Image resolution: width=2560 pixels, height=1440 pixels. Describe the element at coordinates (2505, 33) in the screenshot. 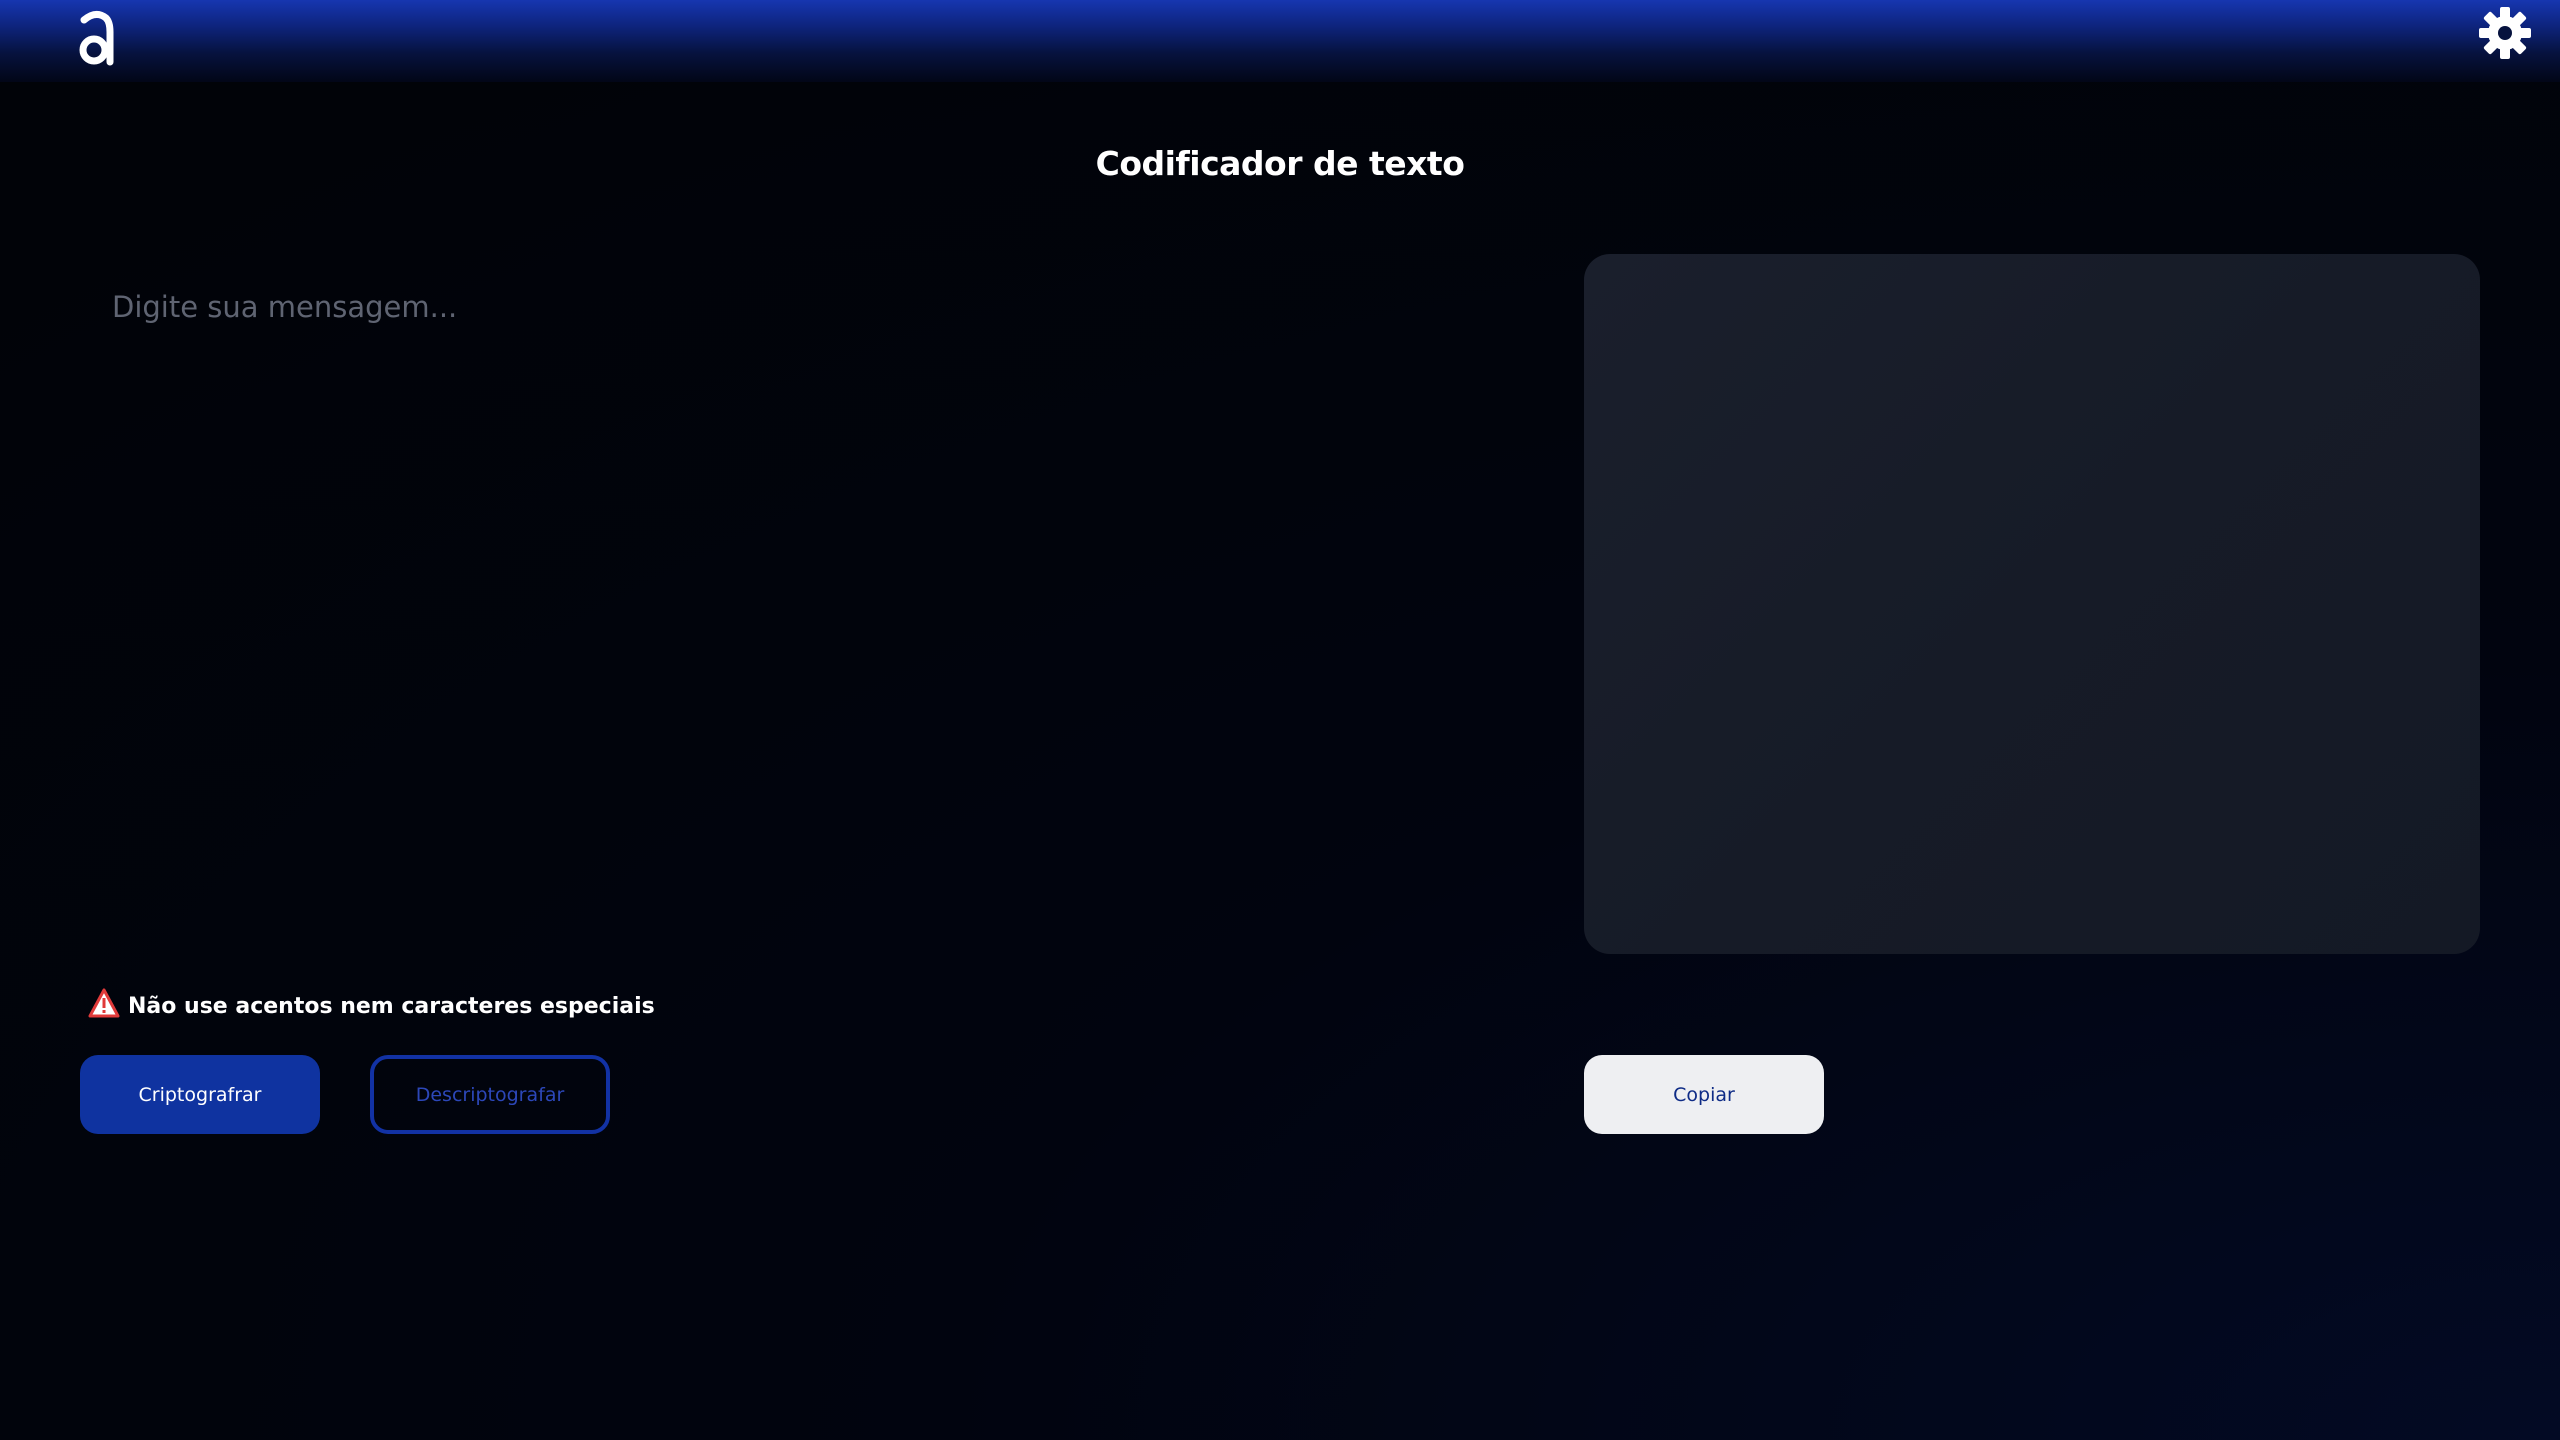

I see `gear-icon` at that location.